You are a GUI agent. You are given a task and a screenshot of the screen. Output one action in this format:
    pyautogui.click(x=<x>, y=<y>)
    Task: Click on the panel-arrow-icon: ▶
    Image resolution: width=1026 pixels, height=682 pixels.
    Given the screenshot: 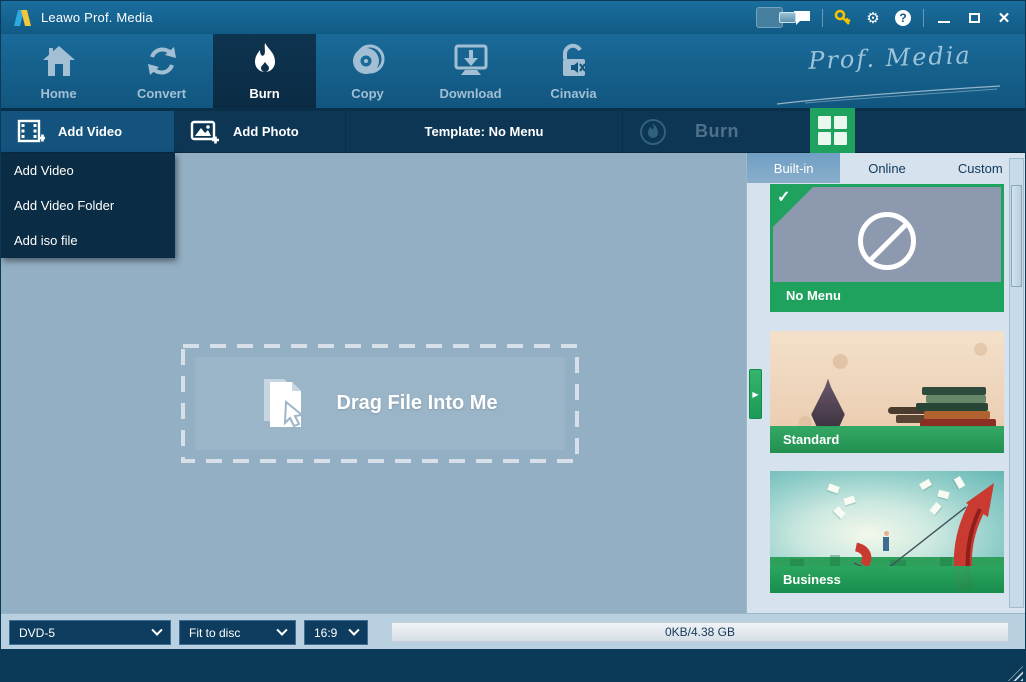 What is the action you would take?
    pyautogui.click(x=755, y=394)
    